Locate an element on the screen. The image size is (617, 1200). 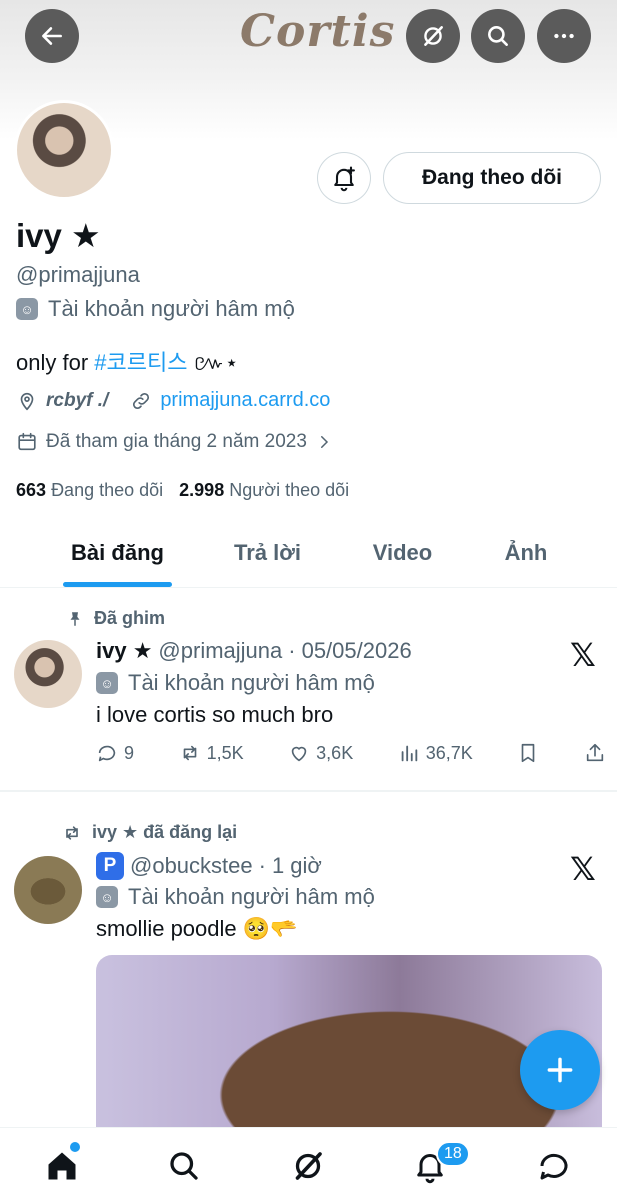
home-icon is located at coordinates (62, 1166).